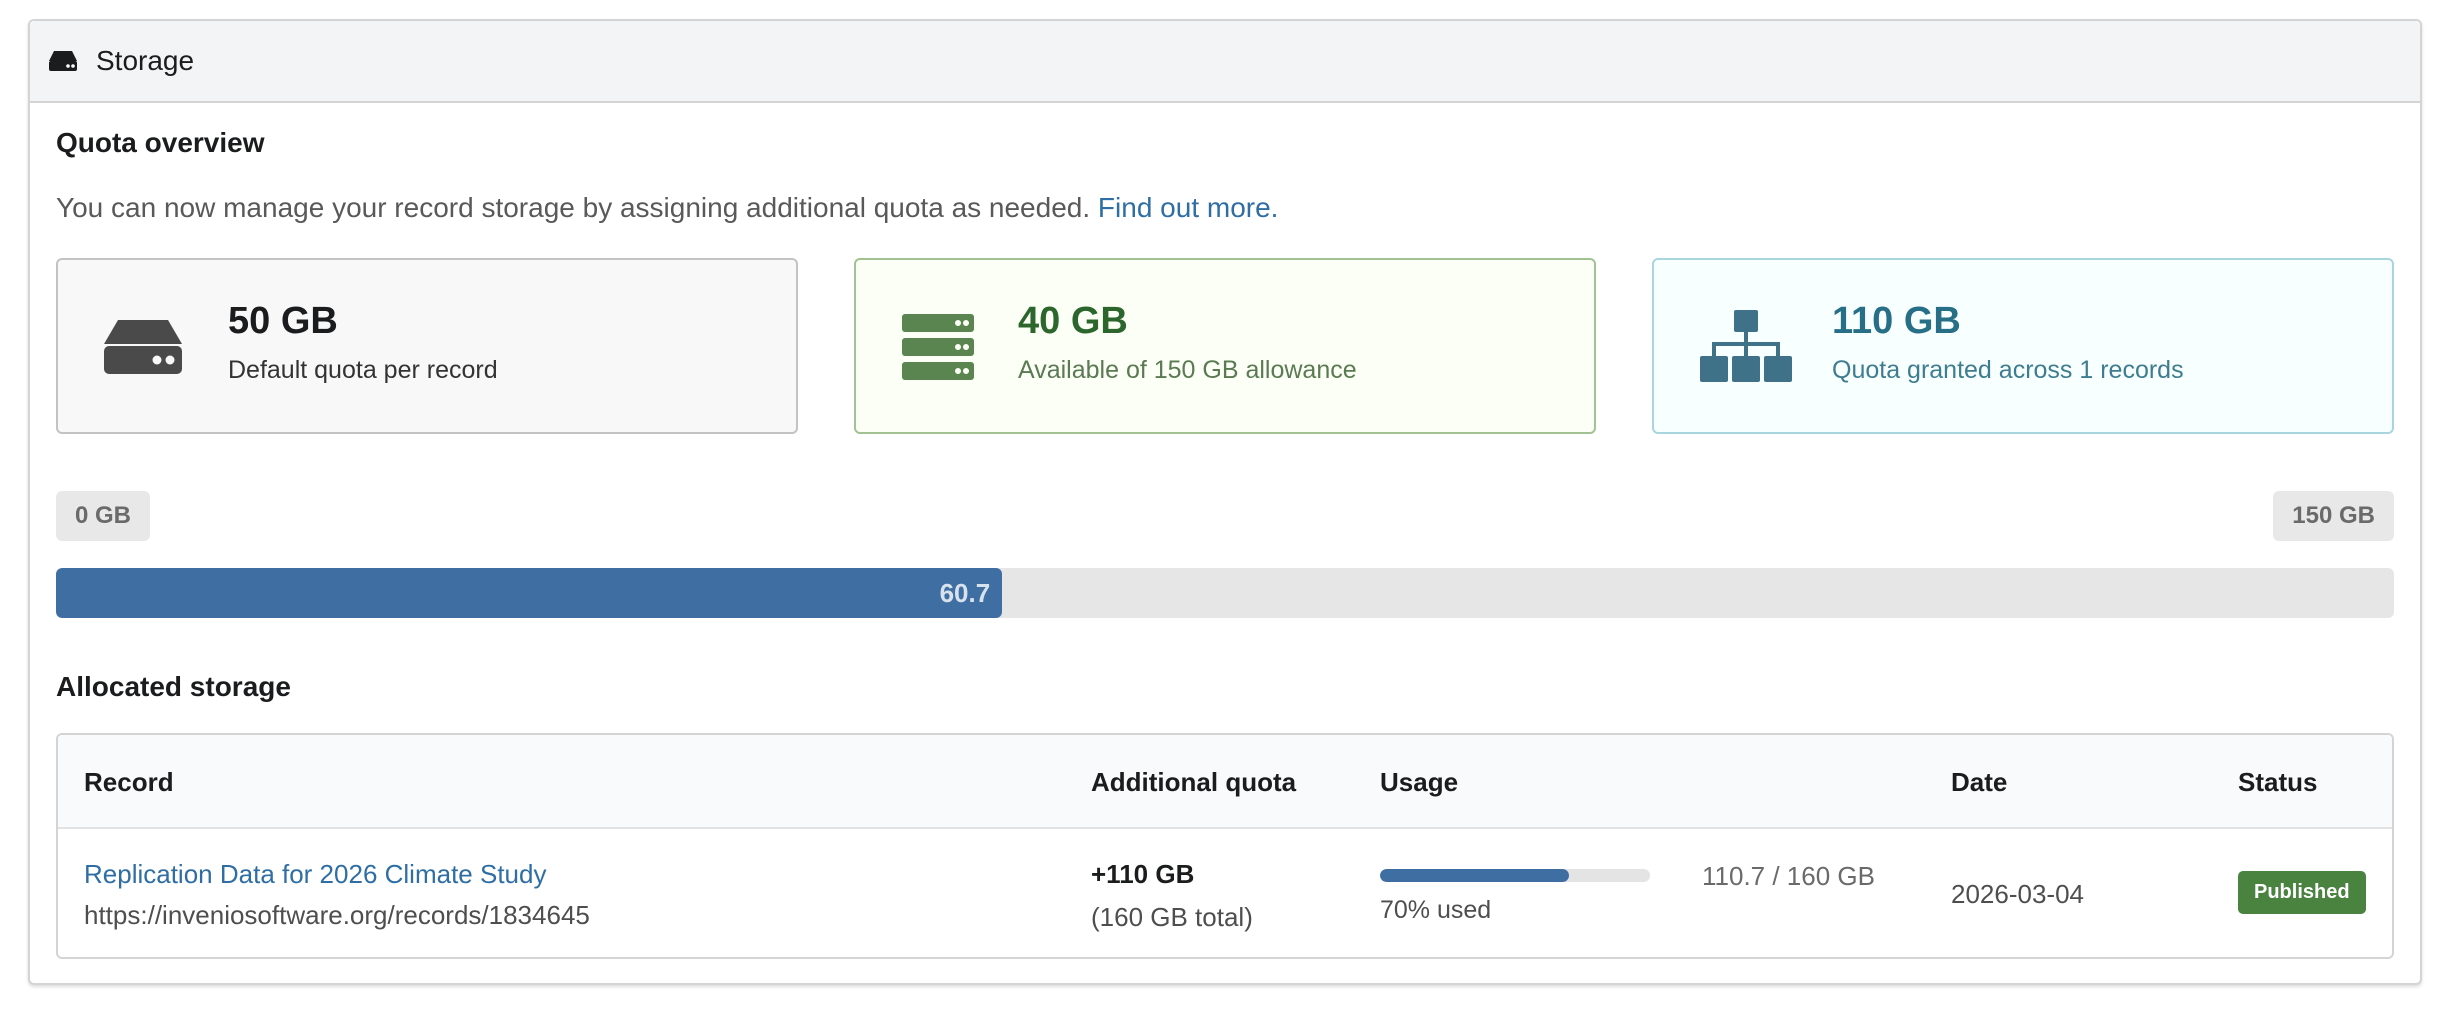  What do you see at coordinates (2008, 370) in the screenshot?
I see `granted-quota-label: Quota granted across 1 records` at bounding box center [2008, 370].